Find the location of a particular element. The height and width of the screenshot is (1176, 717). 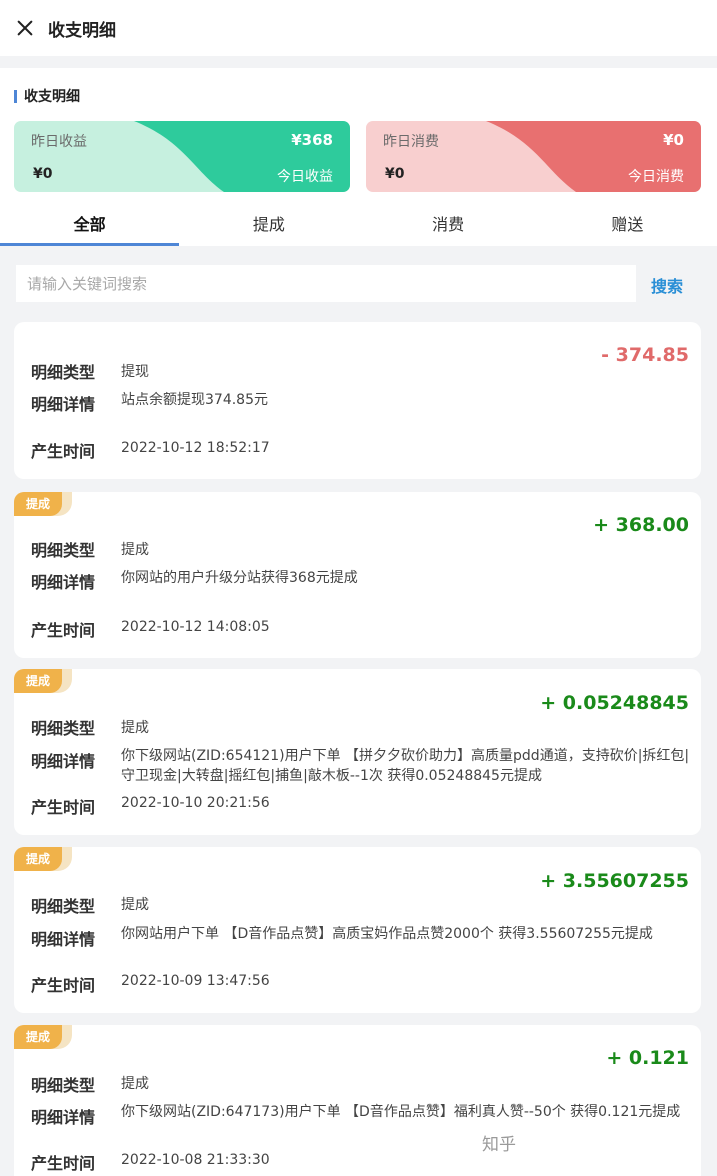

yesterday-income-label: 昨日收益 is located at coordinates (59, 142).